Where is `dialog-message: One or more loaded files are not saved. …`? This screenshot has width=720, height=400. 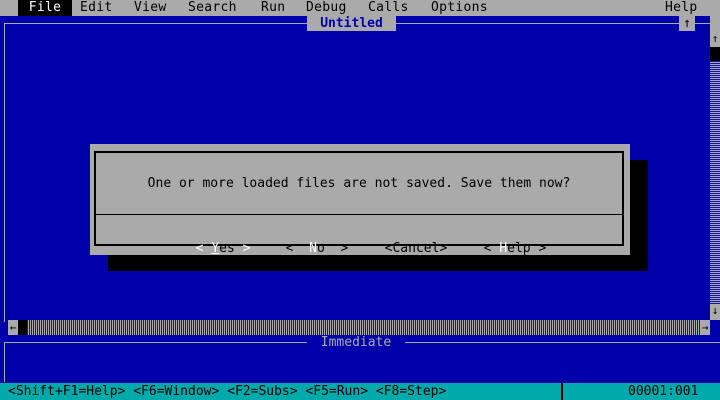 dialog-message: One or more loaded files are not saved. … is located at coordinates (359, 183).